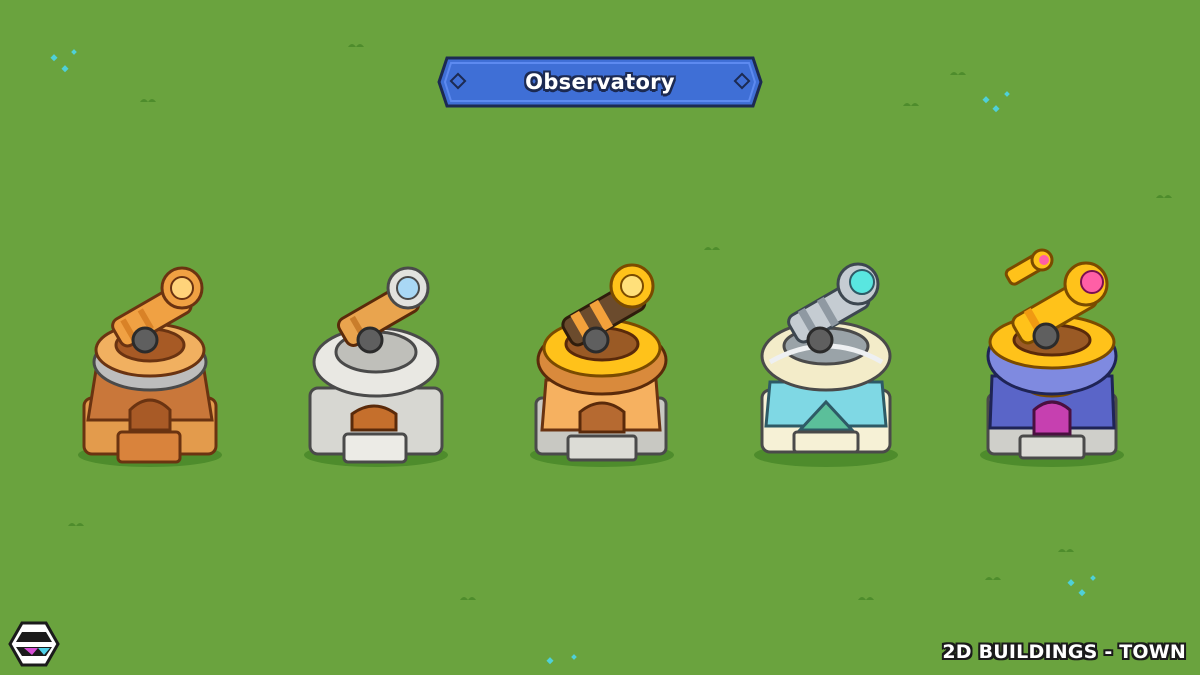  I want to click on page-title: Observatory, so click(600, 82).